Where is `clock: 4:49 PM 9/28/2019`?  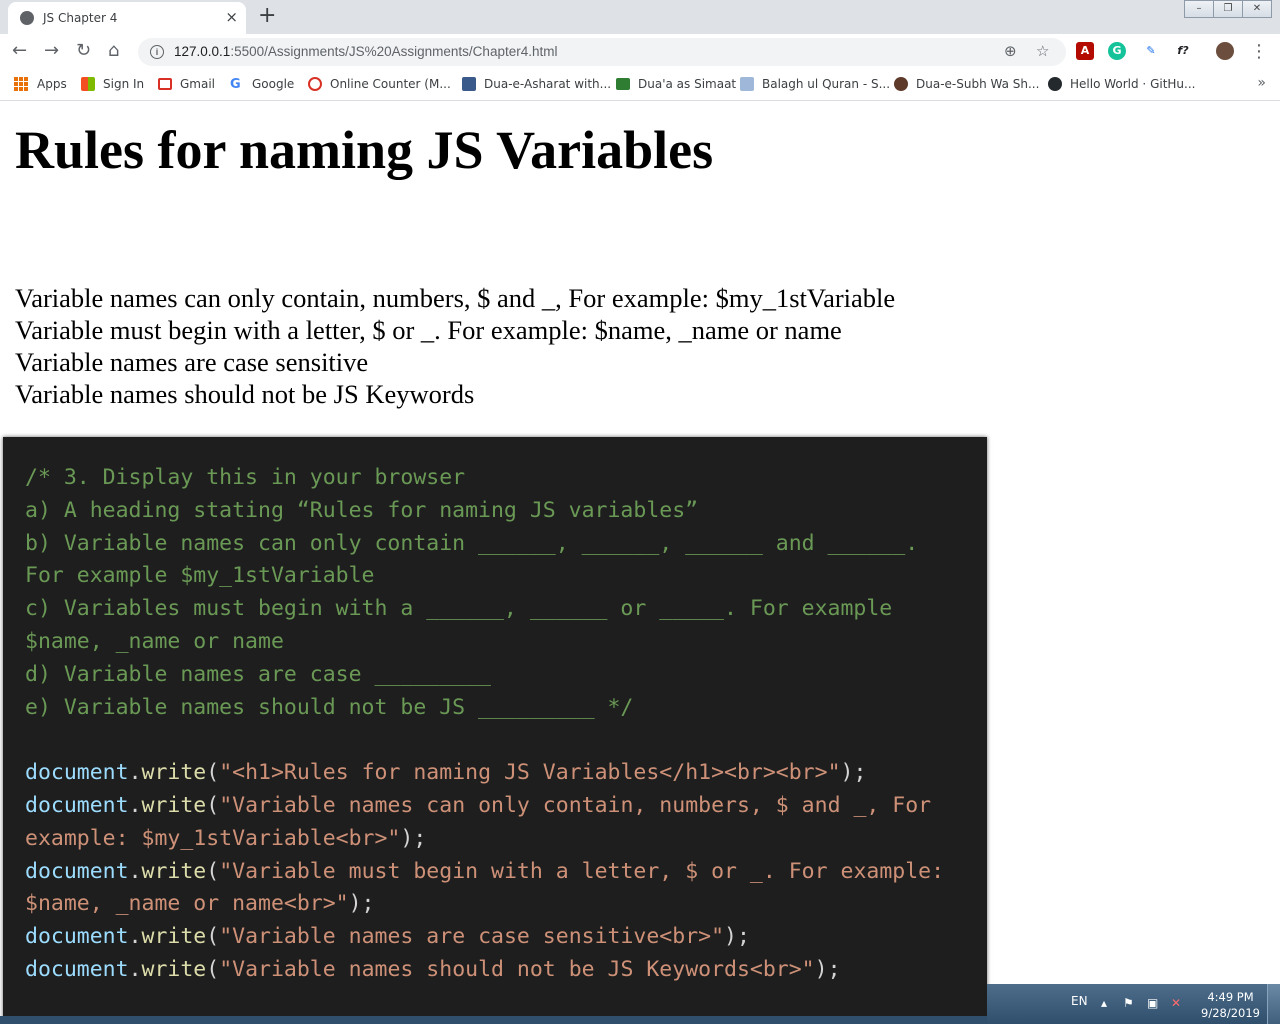 clock: 4:49 PM 9/28/2019 is located at coordinates (1230, 1005).